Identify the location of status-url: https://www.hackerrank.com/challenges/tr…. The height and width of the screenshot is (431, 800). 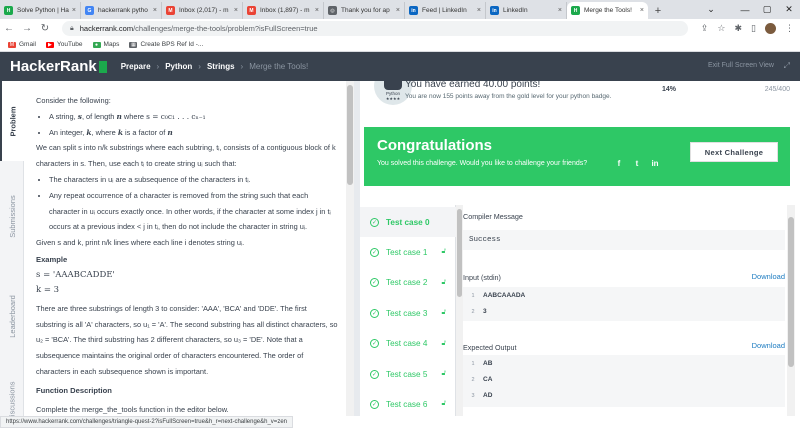
(146, 422).